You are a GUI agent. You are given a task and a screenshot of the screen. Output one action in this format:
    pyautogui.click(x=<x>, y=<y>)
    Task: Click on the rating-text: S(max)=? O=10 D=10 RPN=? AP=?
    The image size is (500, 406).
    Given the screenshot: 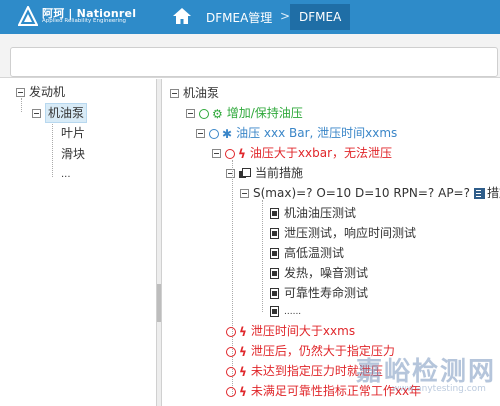 What is the action you would take?
    pyautogui.click(x=361, y=193)
    